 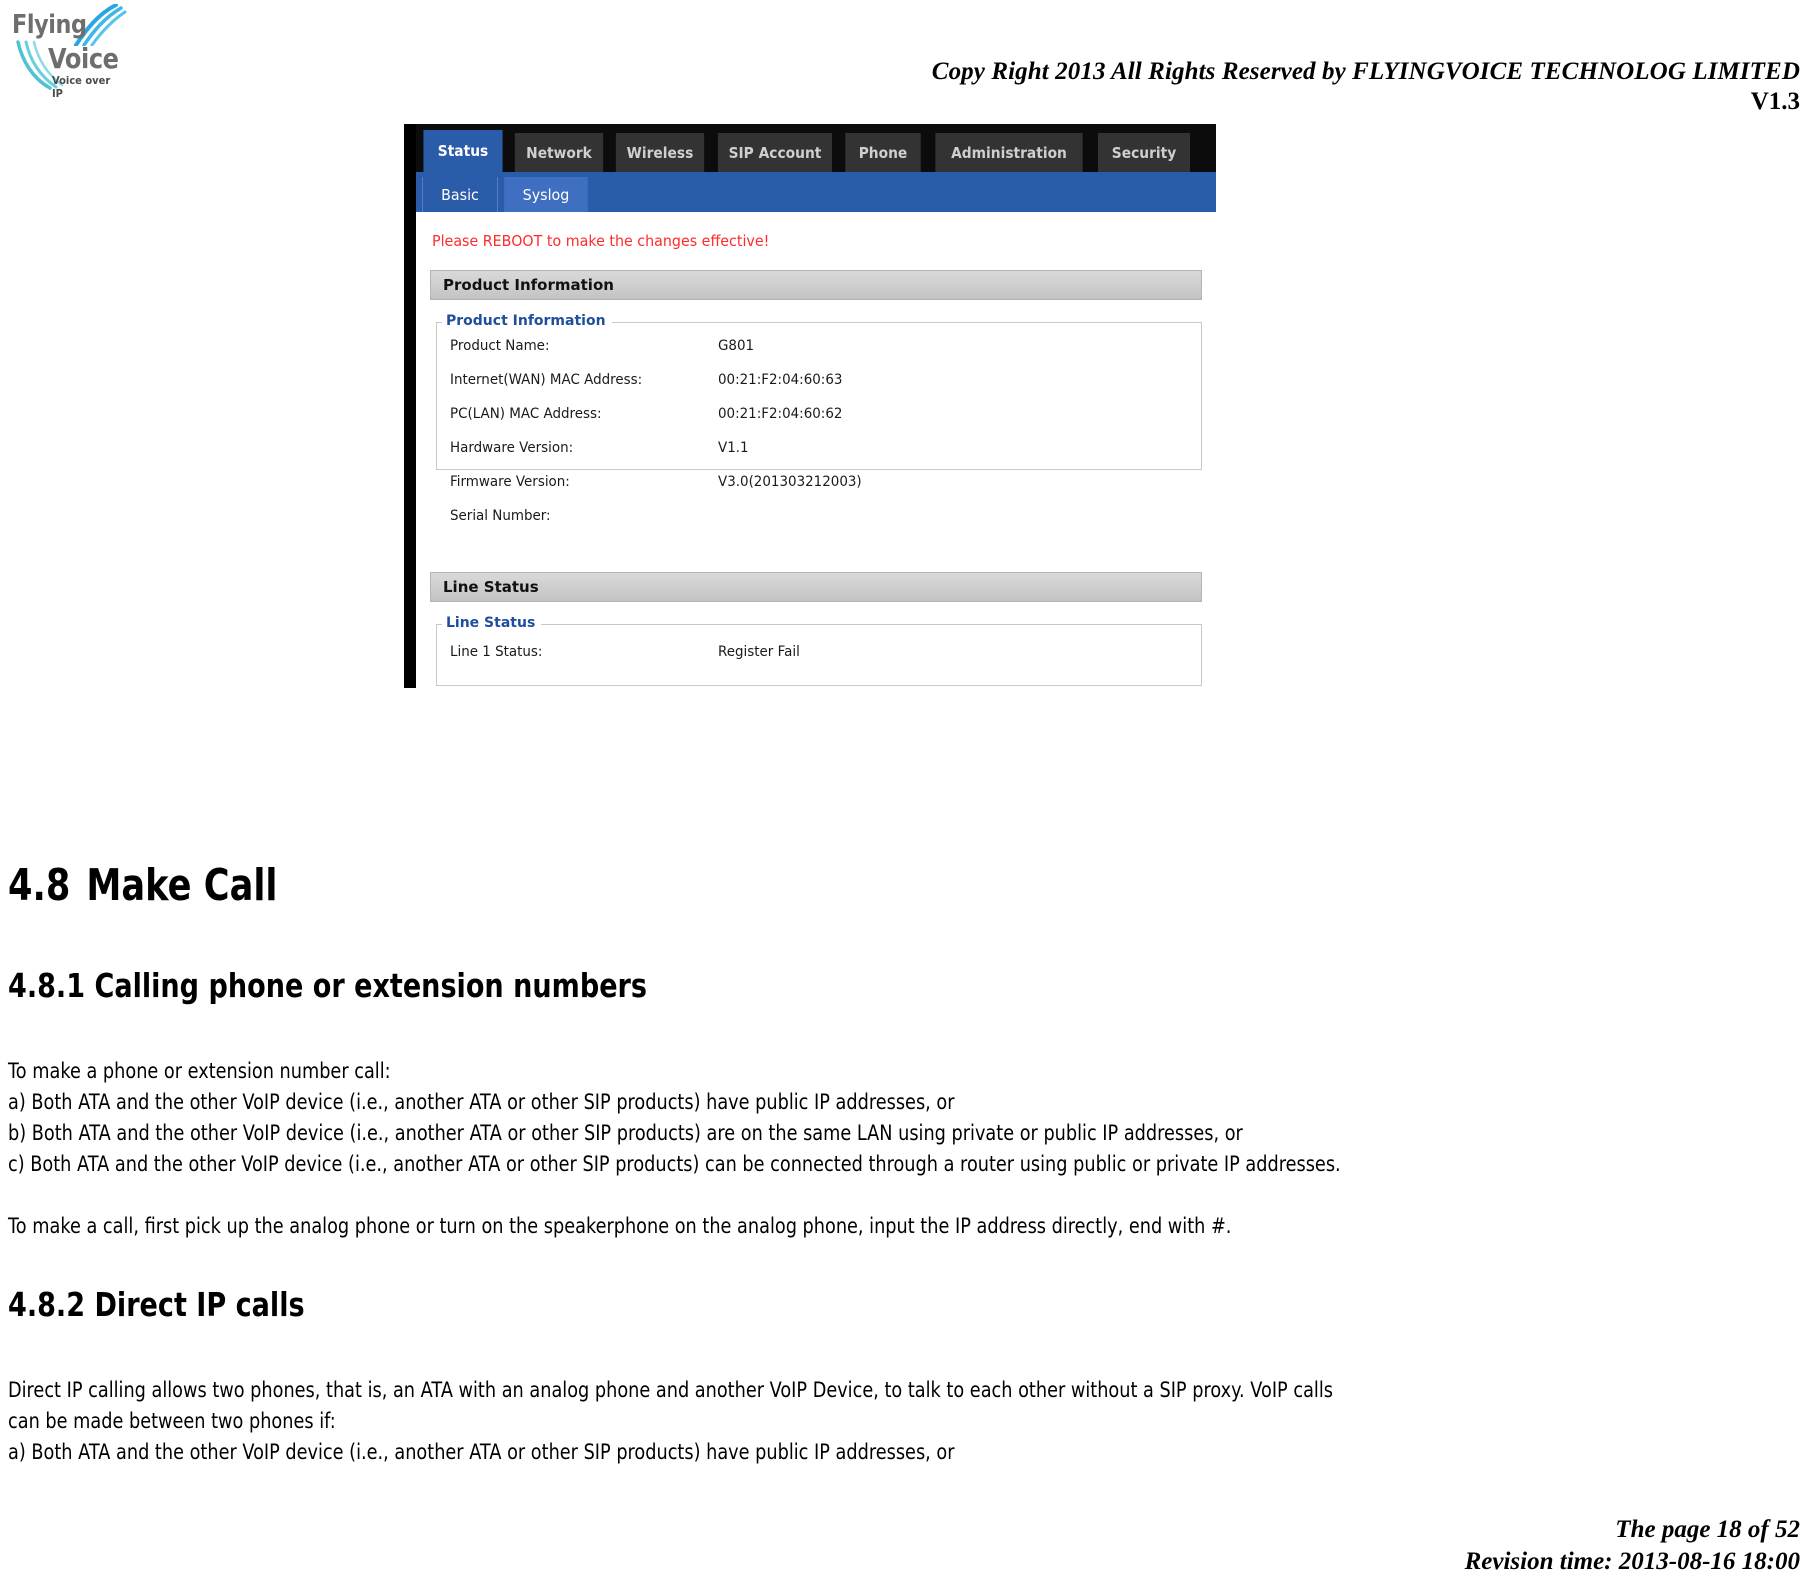 What do you see at coordinates (527, 321) in the screenshot?
I see `product-information-legend: Product Information` at bounding box center [527, 321].